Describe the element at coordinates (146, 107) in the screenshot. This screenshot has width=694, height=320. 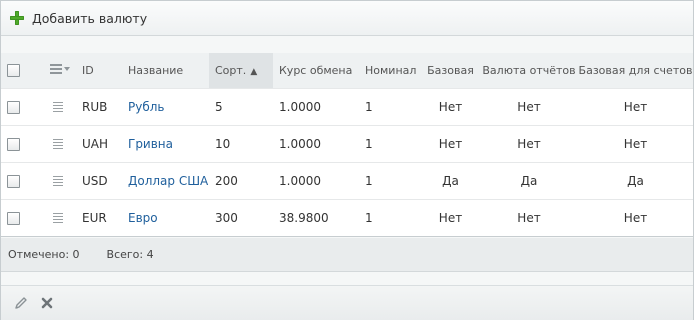
I see `currency-name-link: Рубль` at that location.